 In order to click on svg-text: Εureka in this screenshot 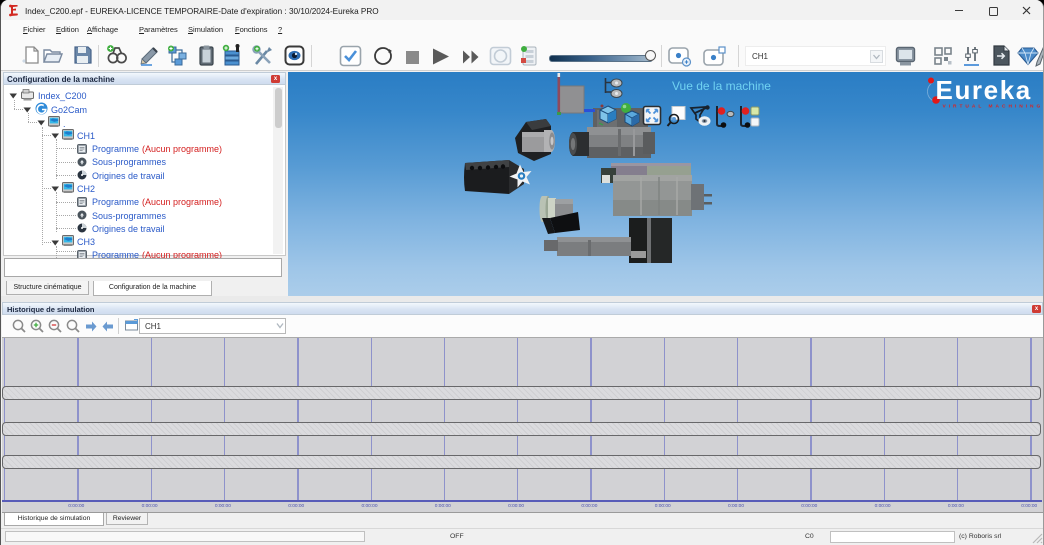, I will do `click(984, 90)`.